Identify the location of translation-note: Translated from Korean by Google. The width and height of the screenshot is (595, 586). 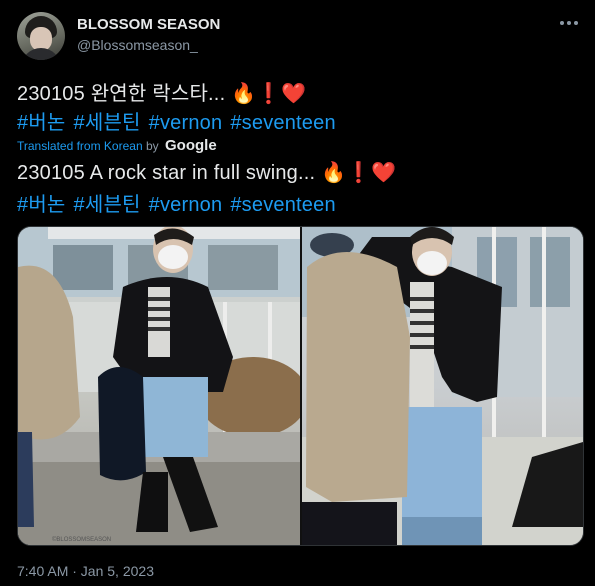
(117, 145).